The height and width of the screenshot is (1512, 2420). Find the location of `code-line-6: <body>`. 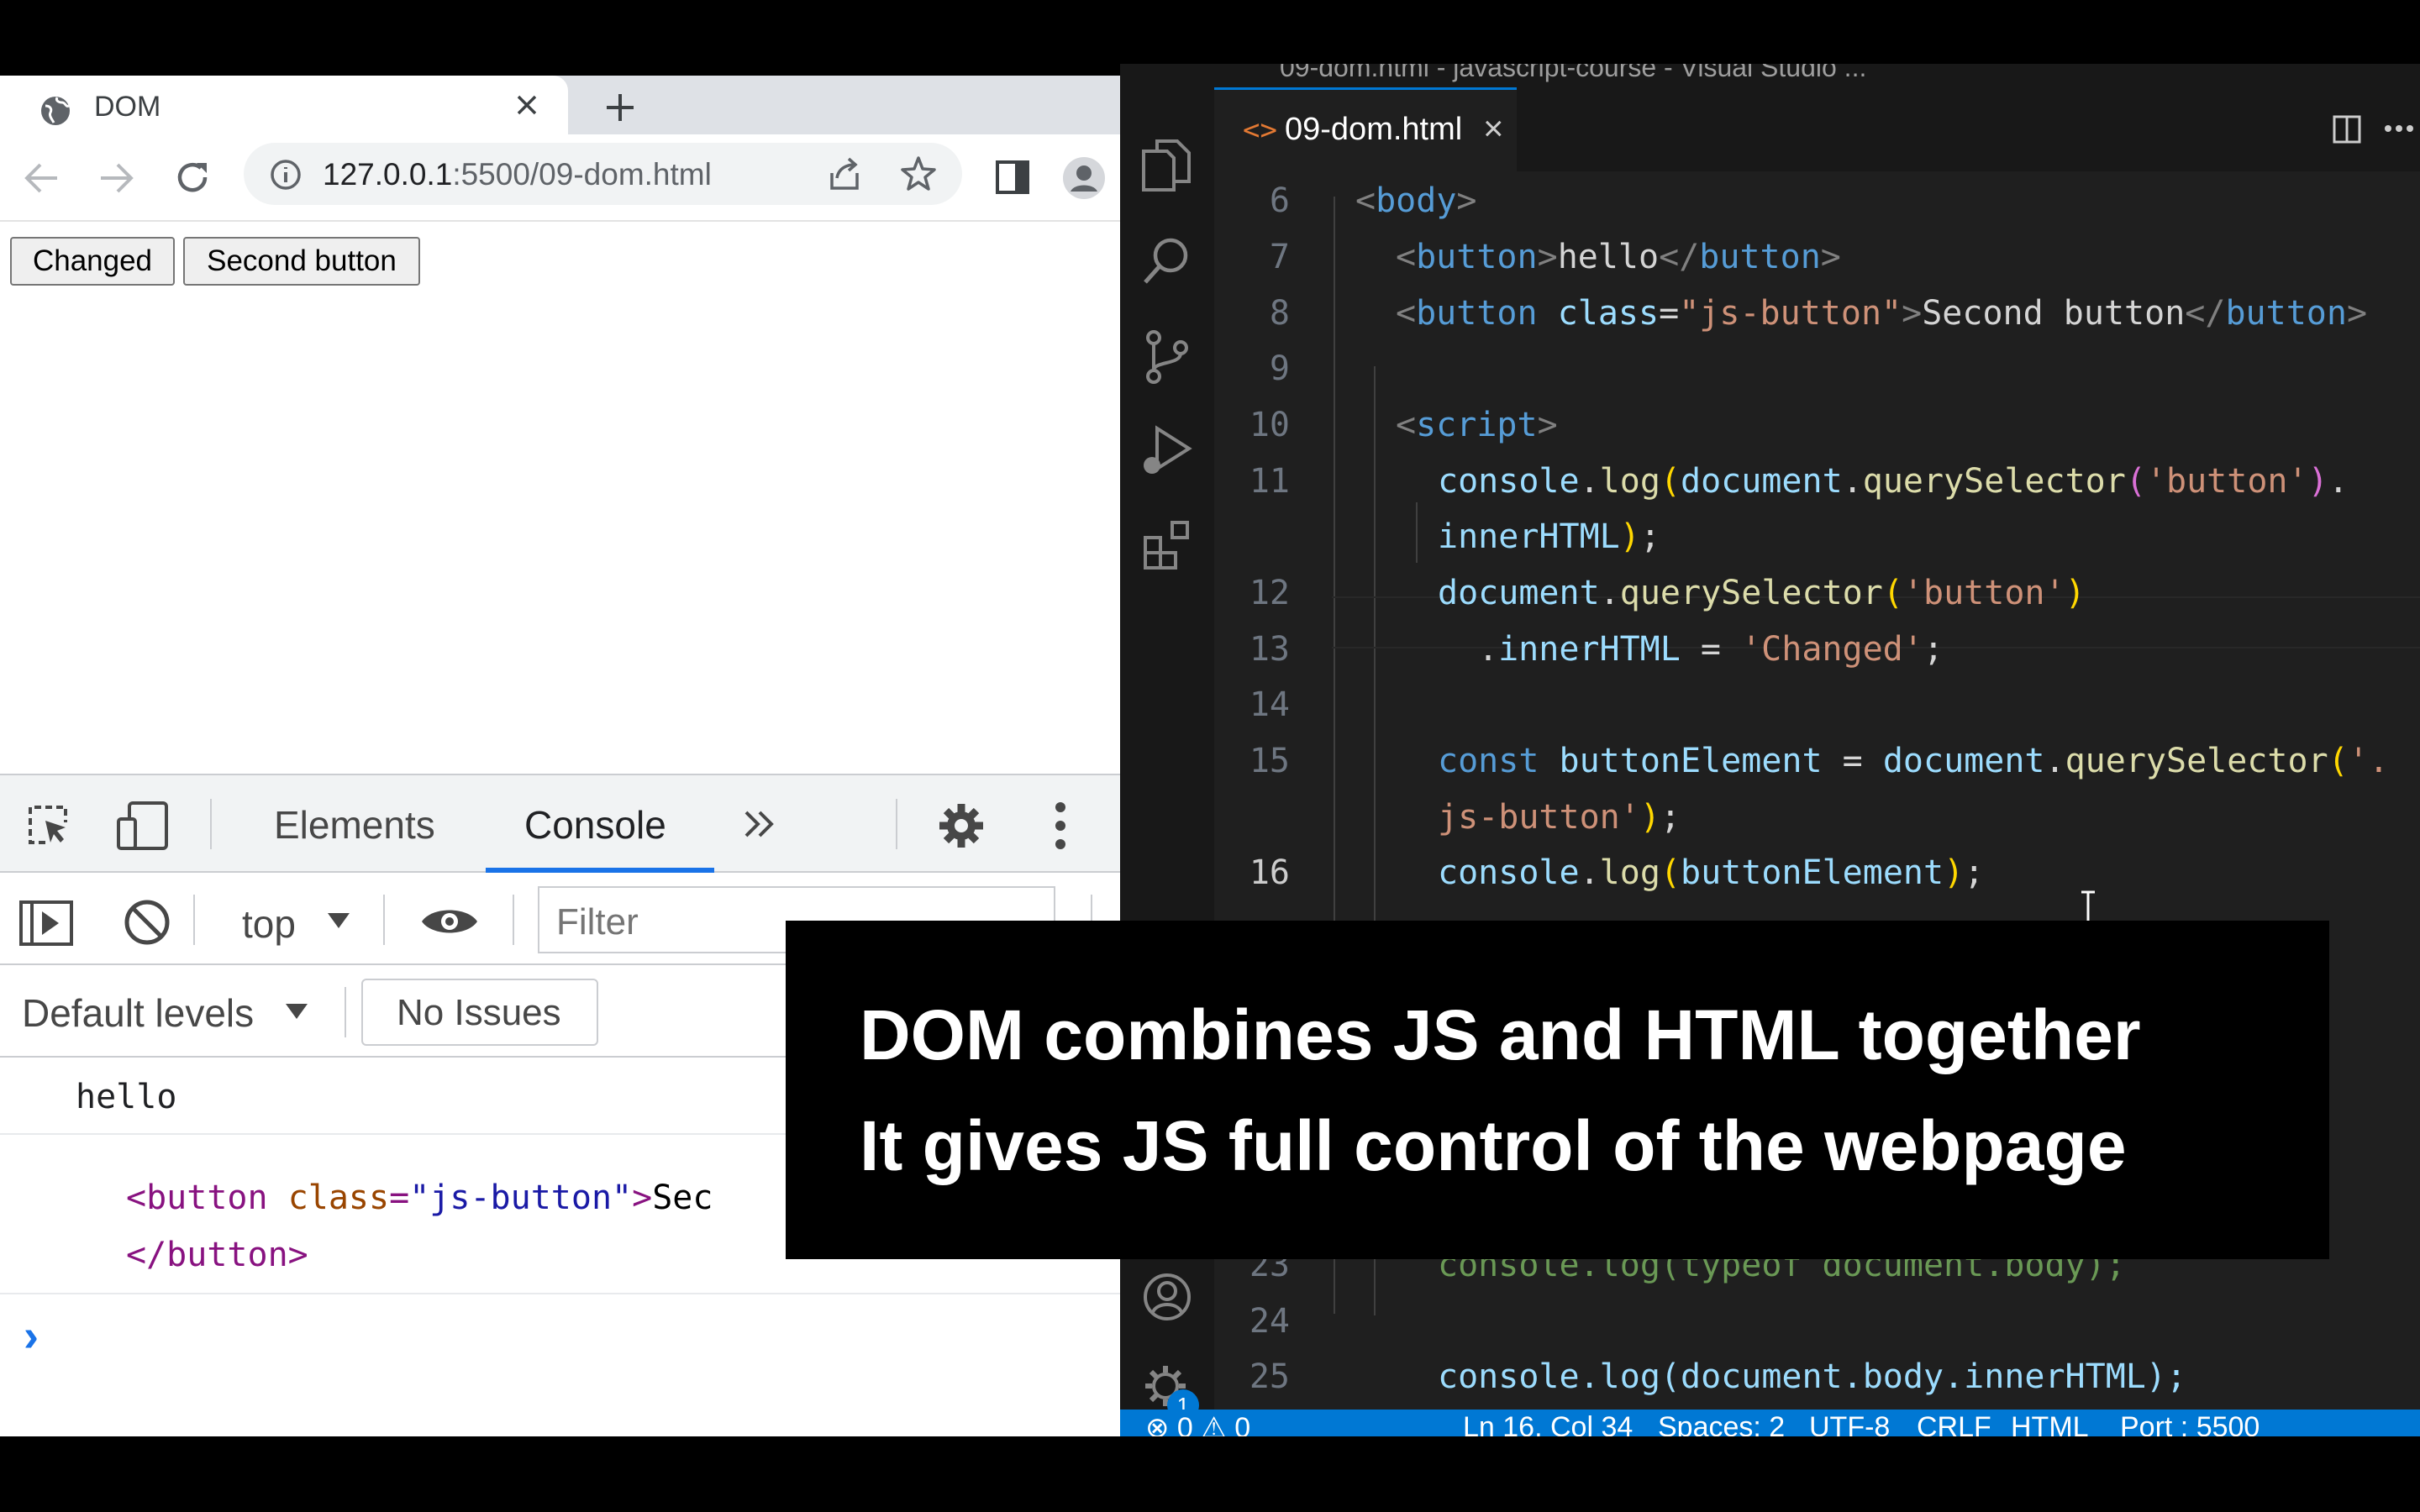

code-line-6: <body> is located at coordinates (1416, 200).